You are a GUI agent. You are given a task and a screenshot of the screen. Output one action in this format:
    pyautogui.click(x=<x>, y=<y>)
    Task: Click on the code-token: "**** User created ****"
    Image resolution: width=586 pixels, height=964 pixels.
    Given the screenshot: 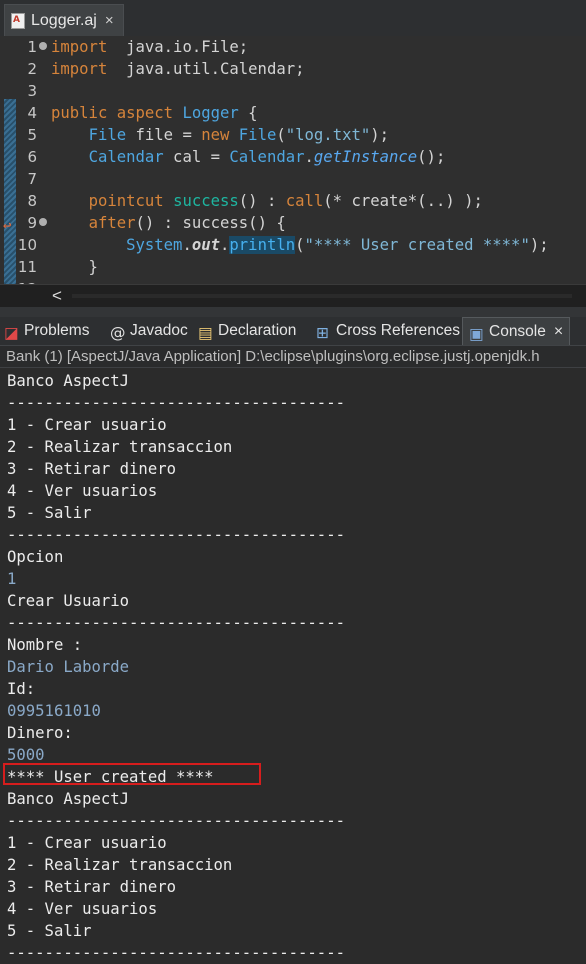 What is the action you would take?
    pyautogui.click(x=417, y=245)
    